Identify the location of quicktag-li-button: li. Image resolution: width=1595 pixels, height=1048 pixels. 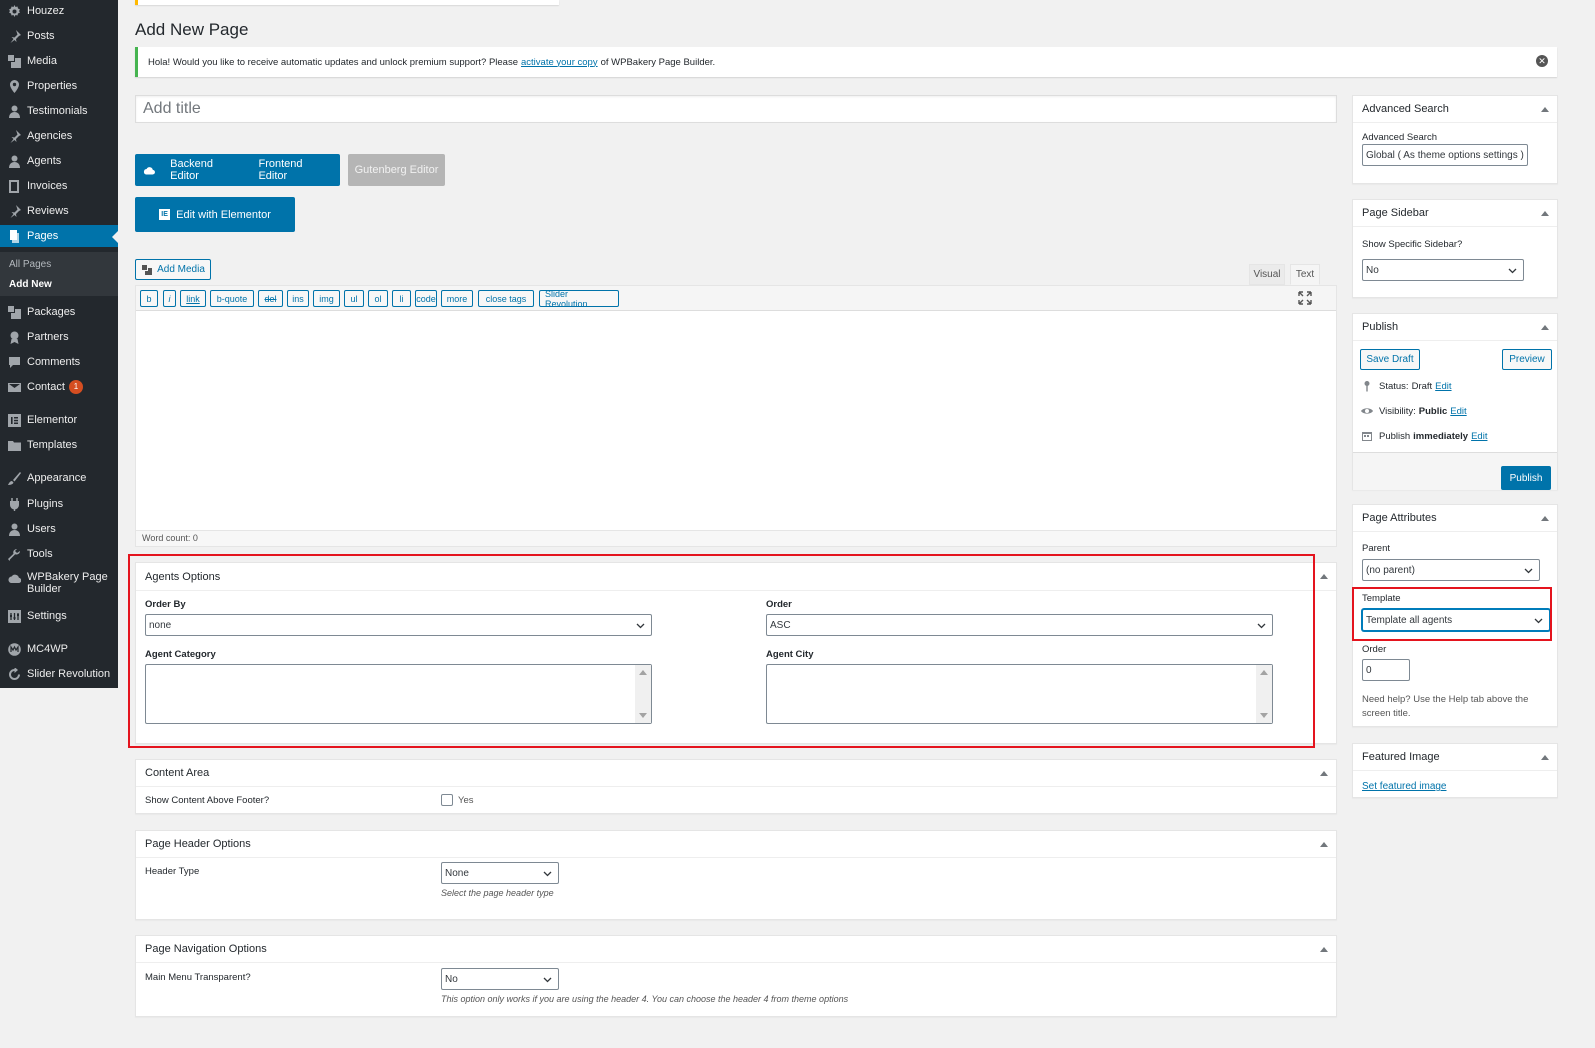
(401, 298).